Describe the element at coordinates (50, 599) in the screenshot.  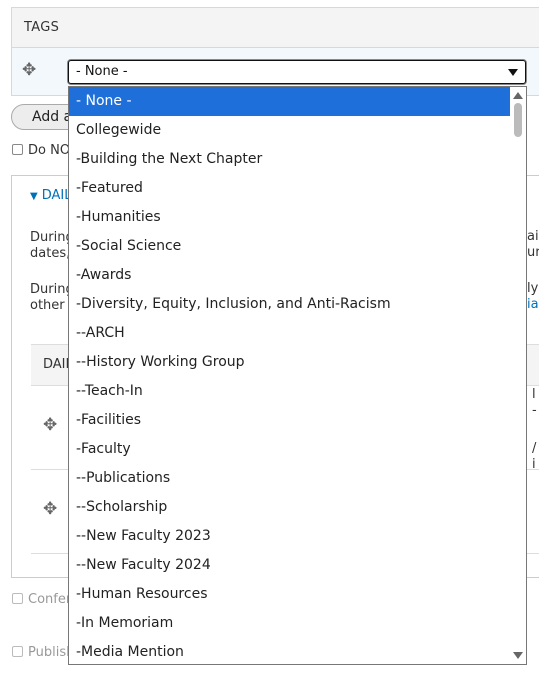
I see `confer-label: Confer` at that location.